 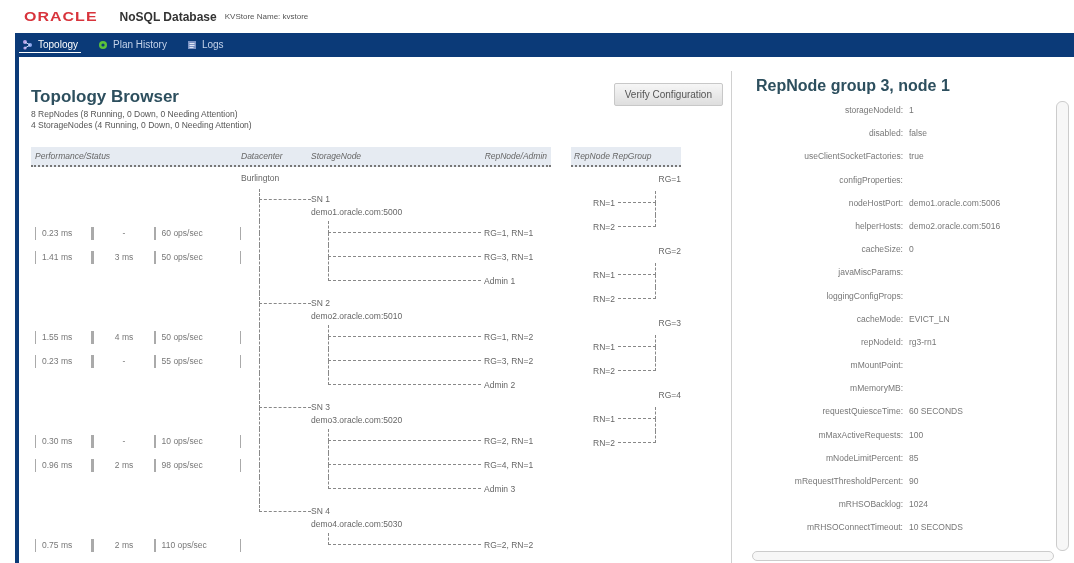 I want to click on datacenter-label: Burlington, so click(x=261, y=178).